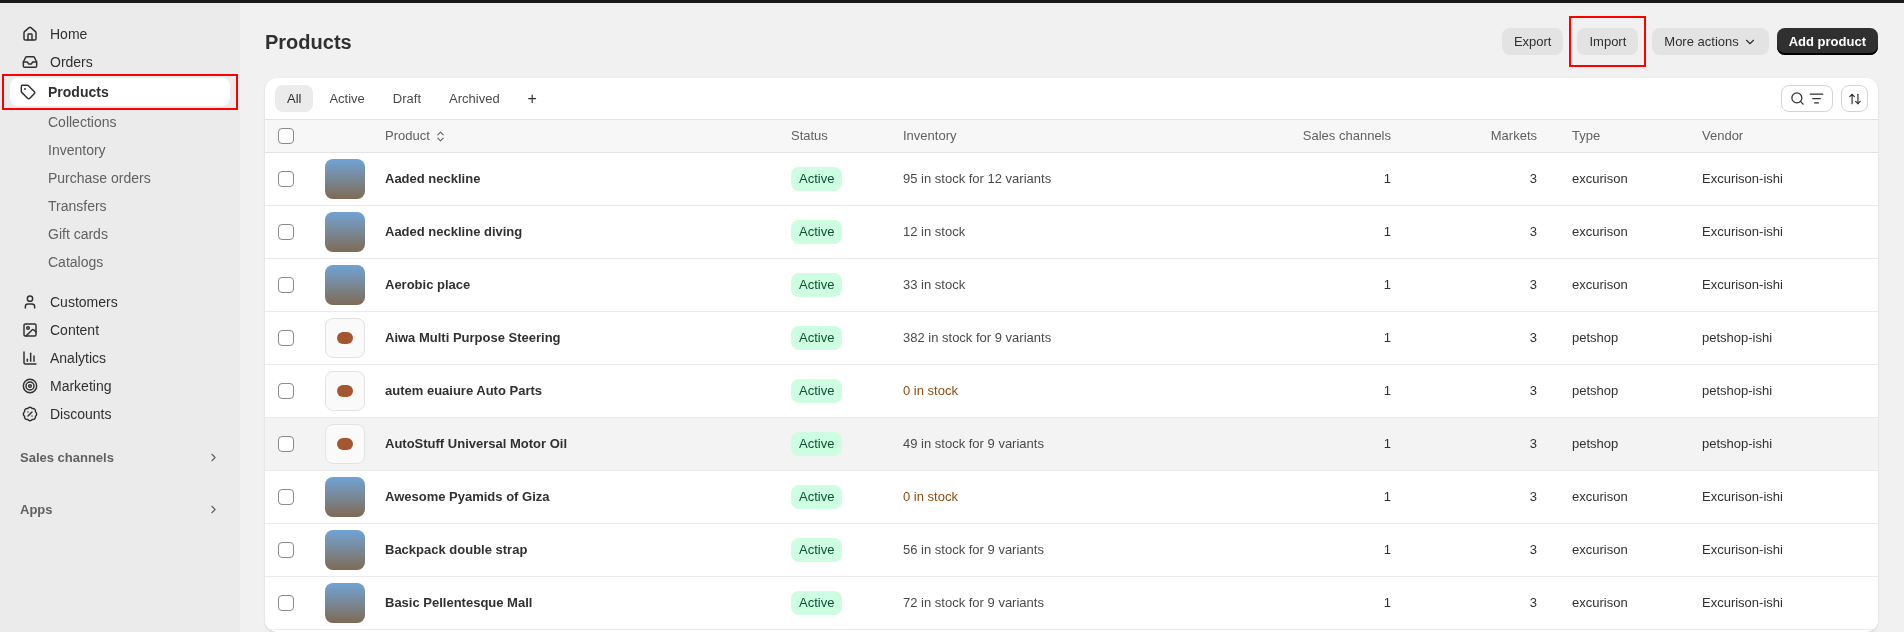 This screenshot has height=632, width=1904. I want to click on sidebar-section: Apps, so click(120, 509).